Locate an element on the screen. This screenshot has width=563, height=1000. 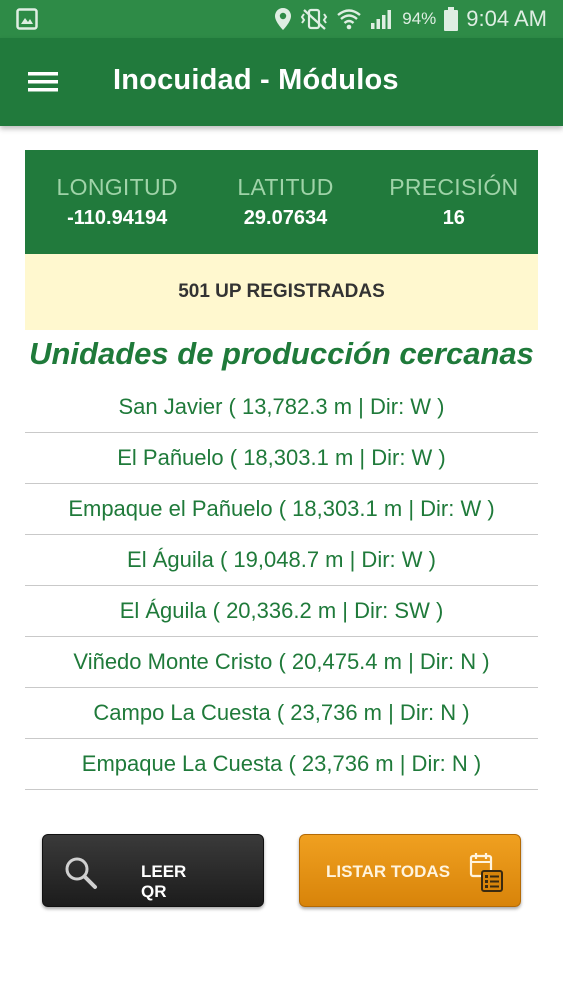
hamburger-menu-icon is located at coordinates (44, 82).